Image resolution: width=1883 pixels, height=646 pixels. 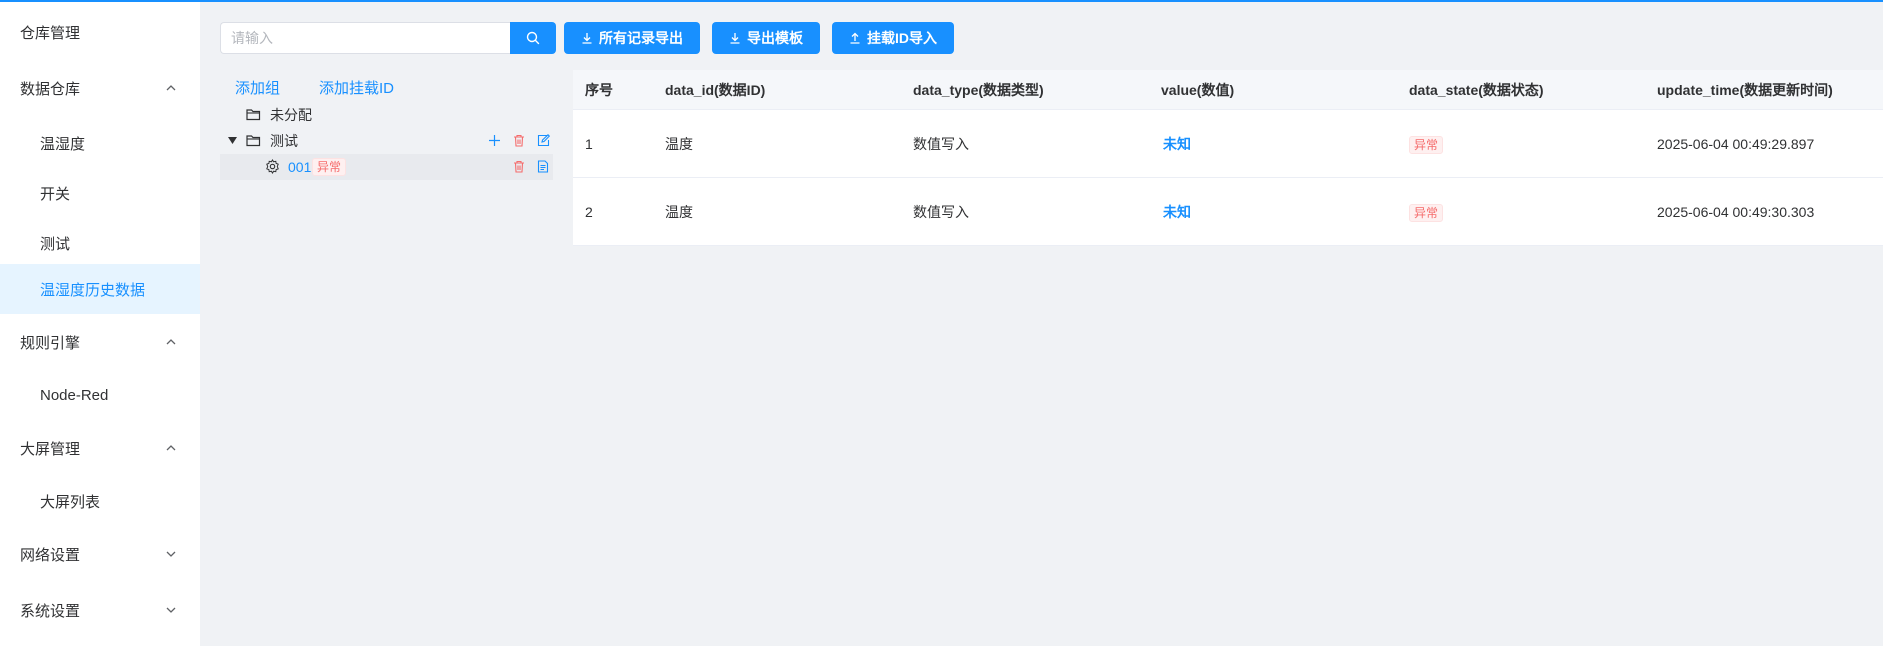 What do you see at coordinates (100, 193) in the screenshot?
I see `sidebar-item-switch: 开关` at bounding box center [100, 193].